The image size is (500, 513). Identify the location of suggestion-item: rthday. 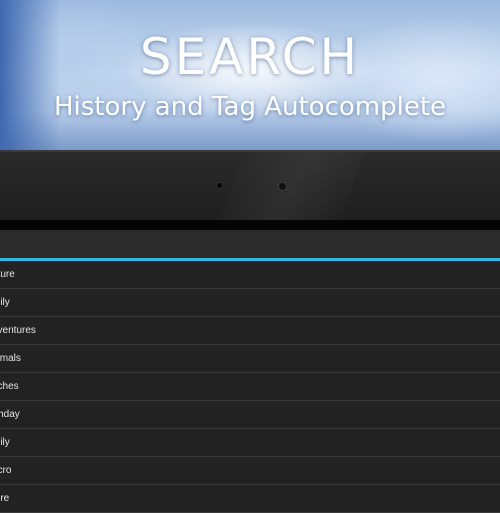
(250, 415).